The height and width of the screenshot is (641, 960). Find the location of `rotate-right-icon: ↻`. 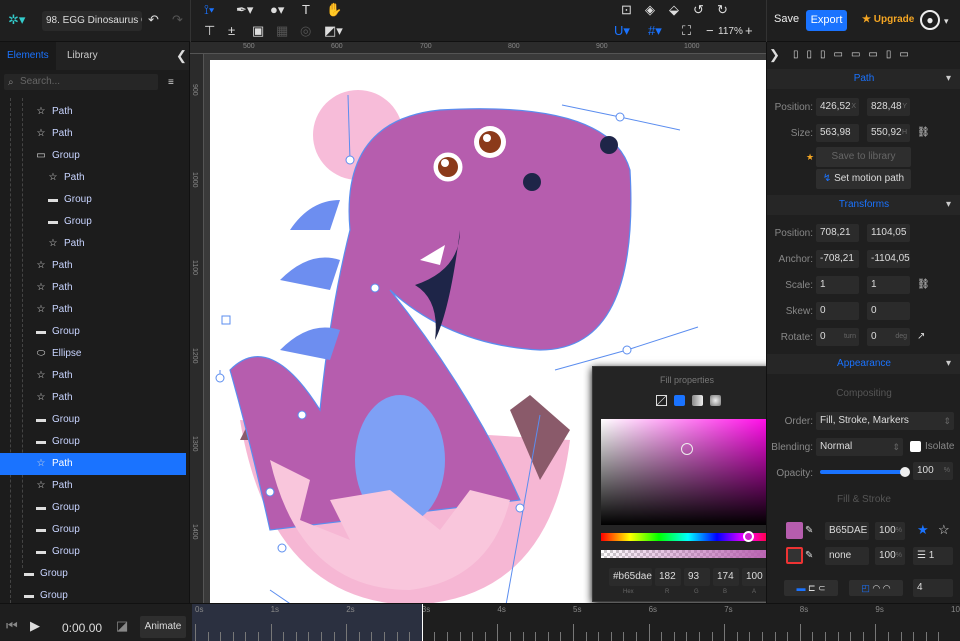

rotate-right-icon: ↻ is located at coordinates (722, 10).